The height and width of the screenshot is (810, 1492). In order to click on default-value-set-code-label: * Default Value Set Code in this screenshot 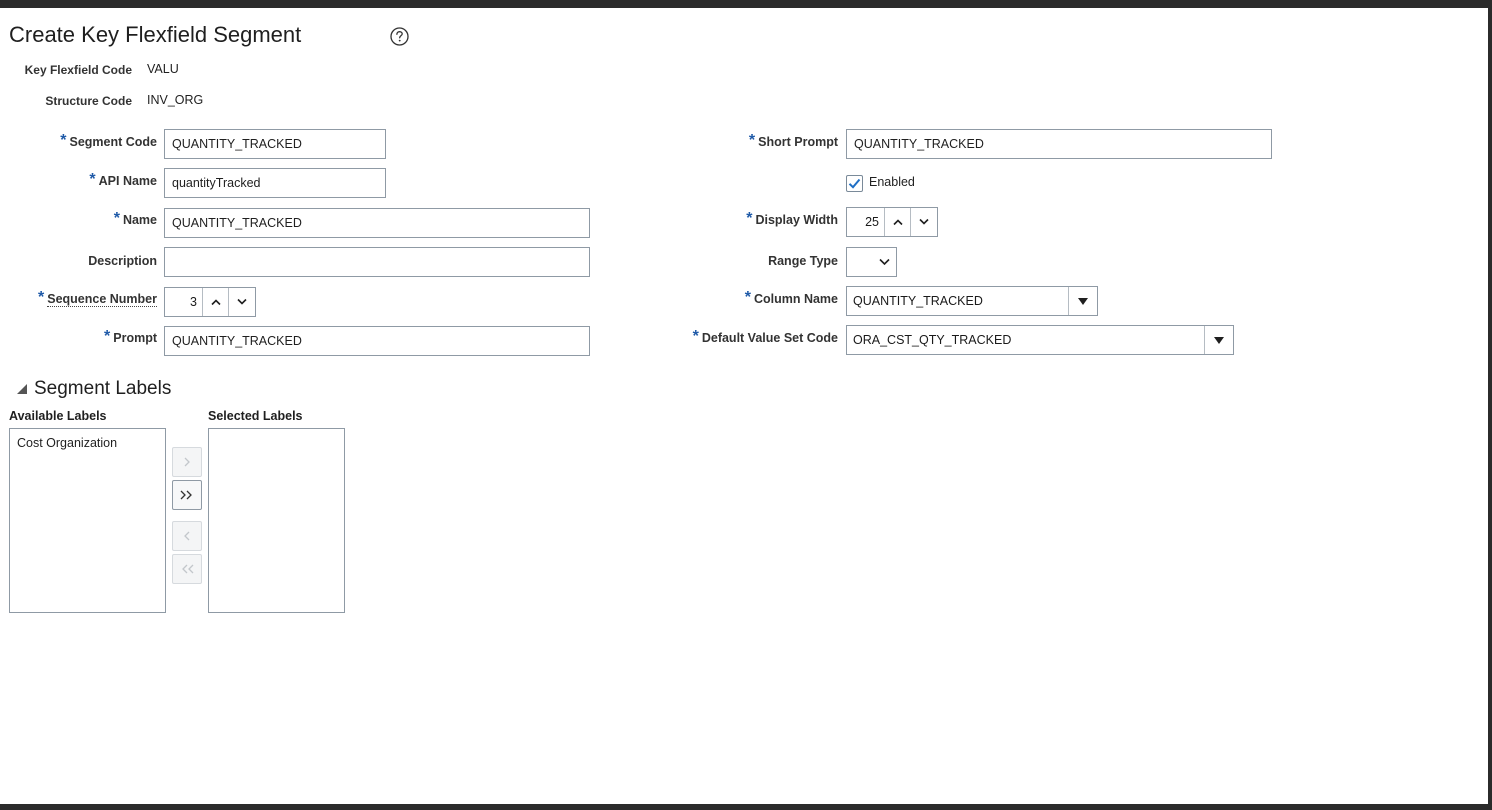, I will do `click(765, 337)`.